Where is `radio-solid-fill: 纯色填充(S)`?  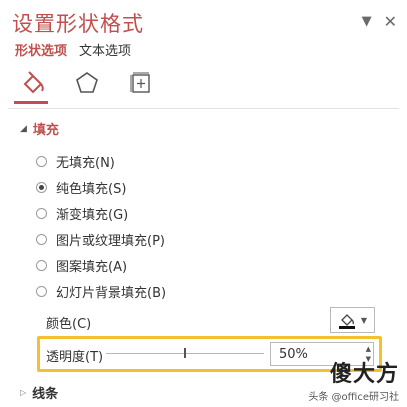 radio-solid-fill: 纯色填充(S) is located at coordinates (101, 187).